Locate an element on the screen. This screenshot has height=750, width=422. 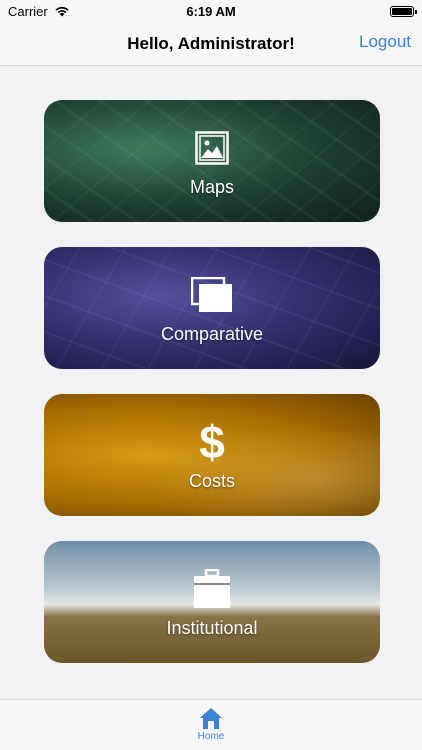
logout-button: Logout is located at coordinates (385, 42).